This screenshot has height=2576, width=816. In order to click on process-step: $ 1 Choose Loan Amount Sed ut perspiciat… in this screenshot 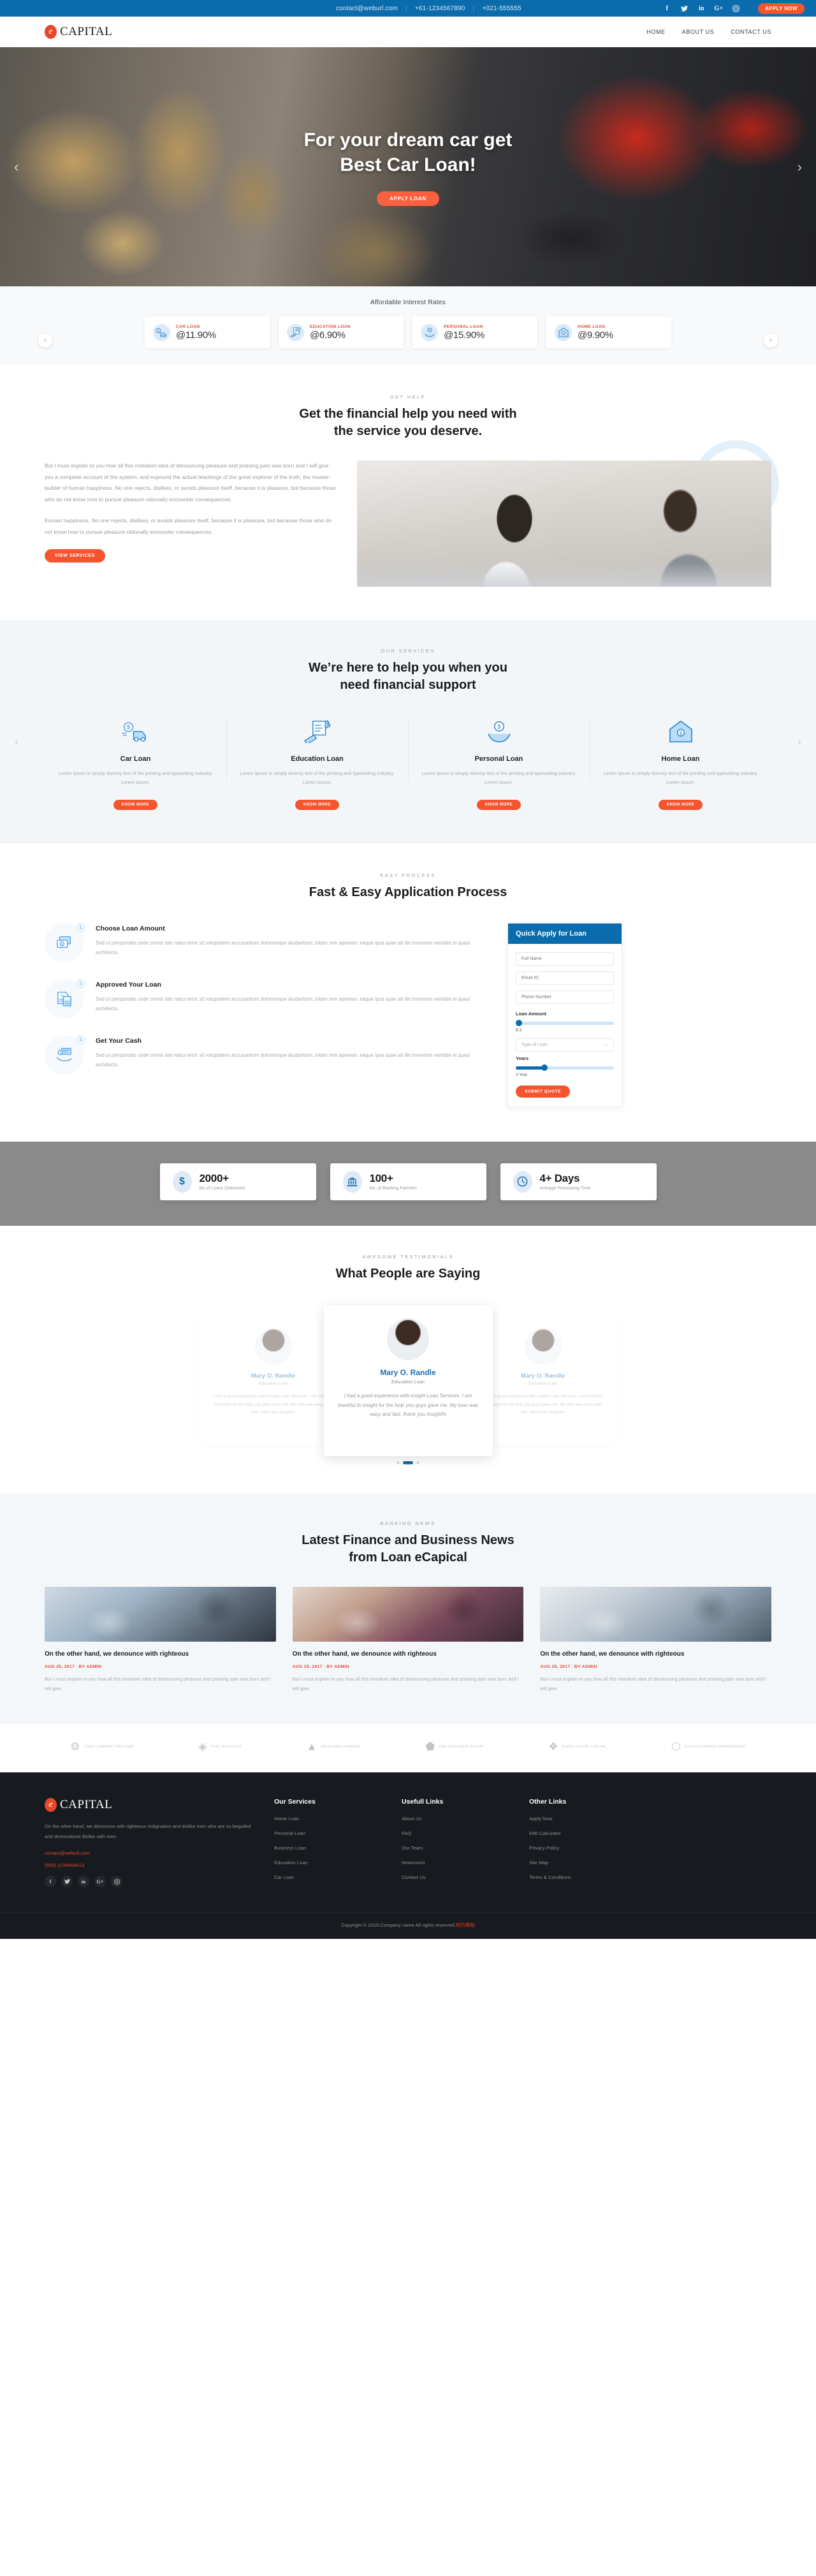, I will do `click(268, 942)`.